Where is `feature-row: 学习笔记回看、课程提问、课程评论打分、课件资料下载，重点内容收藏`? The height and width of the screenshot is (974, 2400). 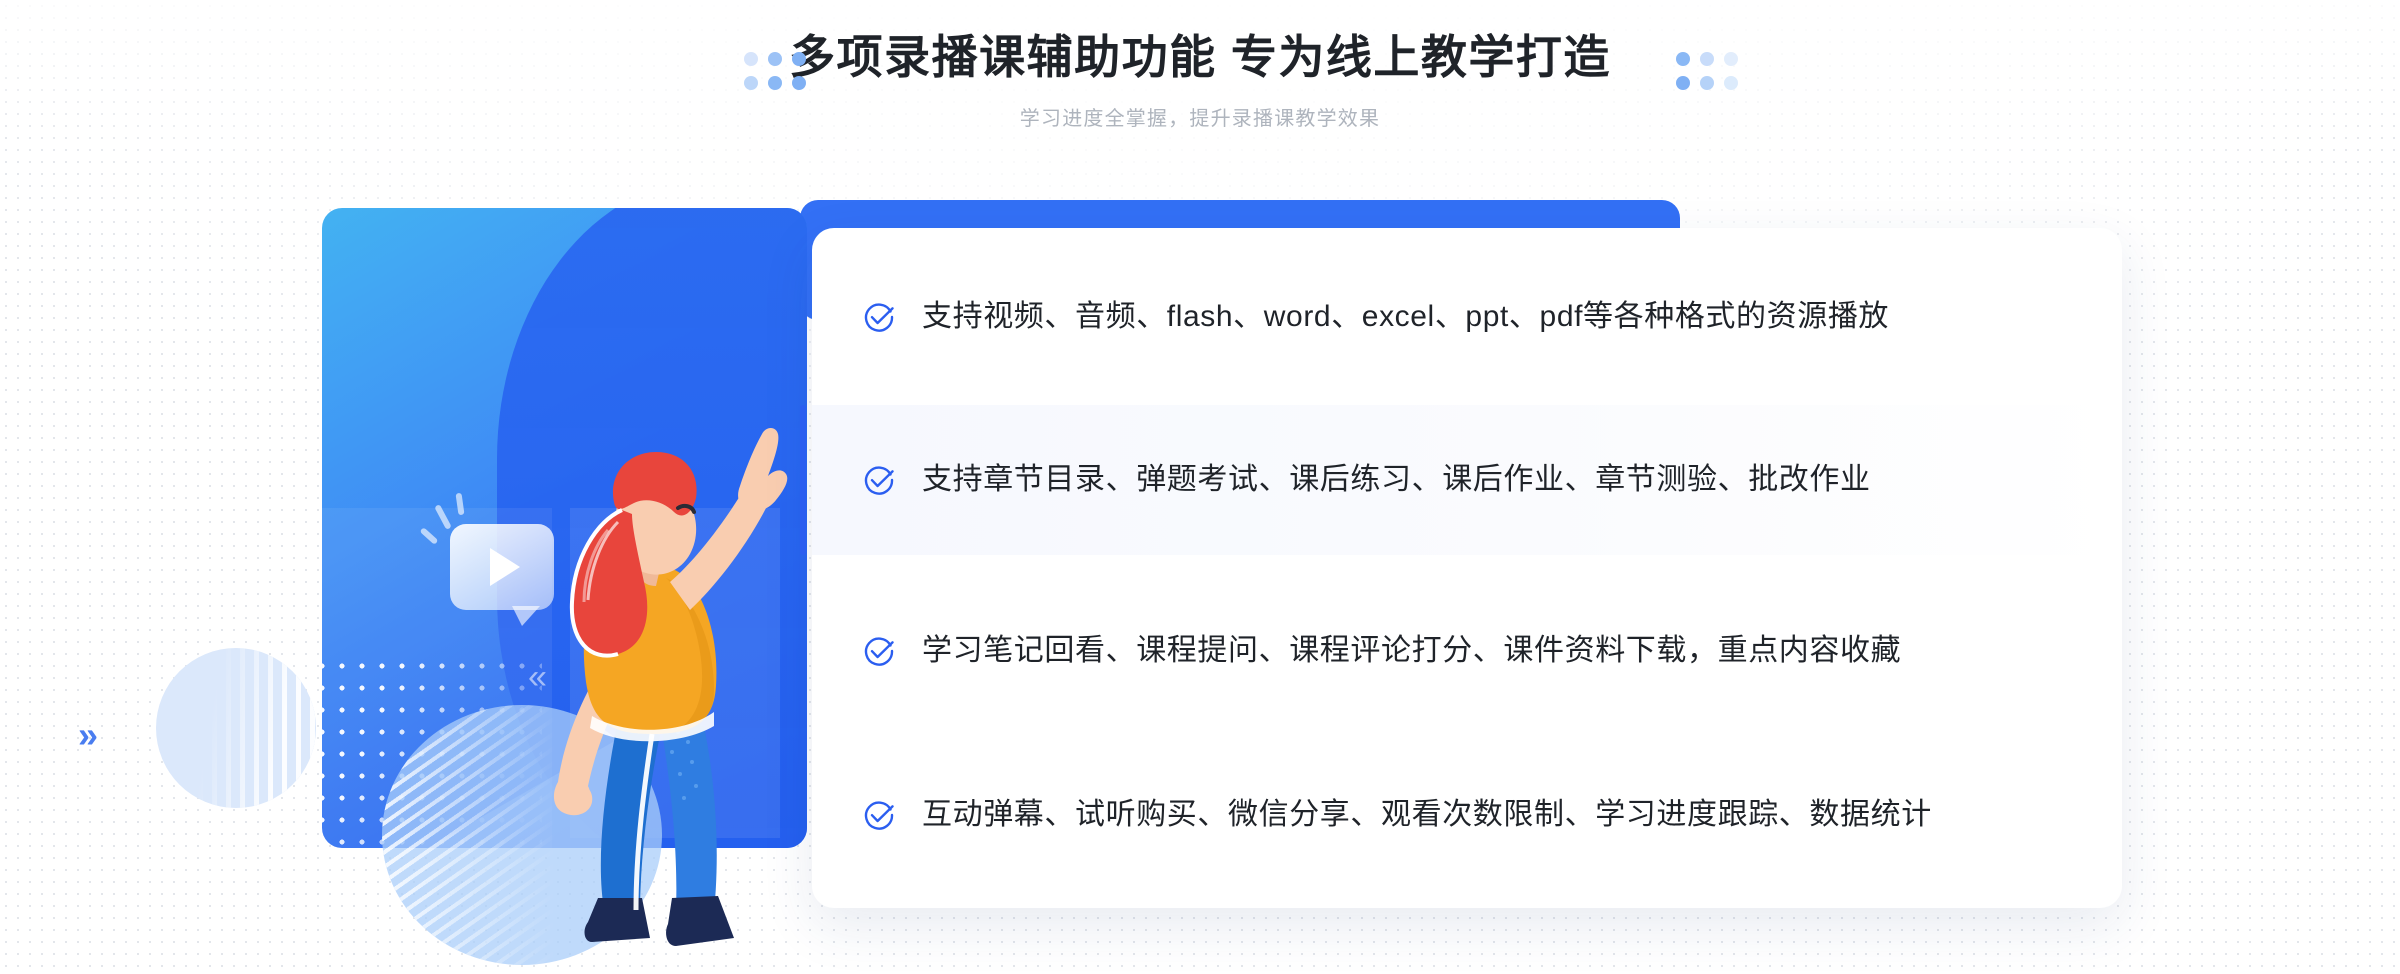
feature-row: 学习笔记回看、课程提问、课程评论打分、课件资料下载，重点内容收藏 is located at coordinates (1467, 651).